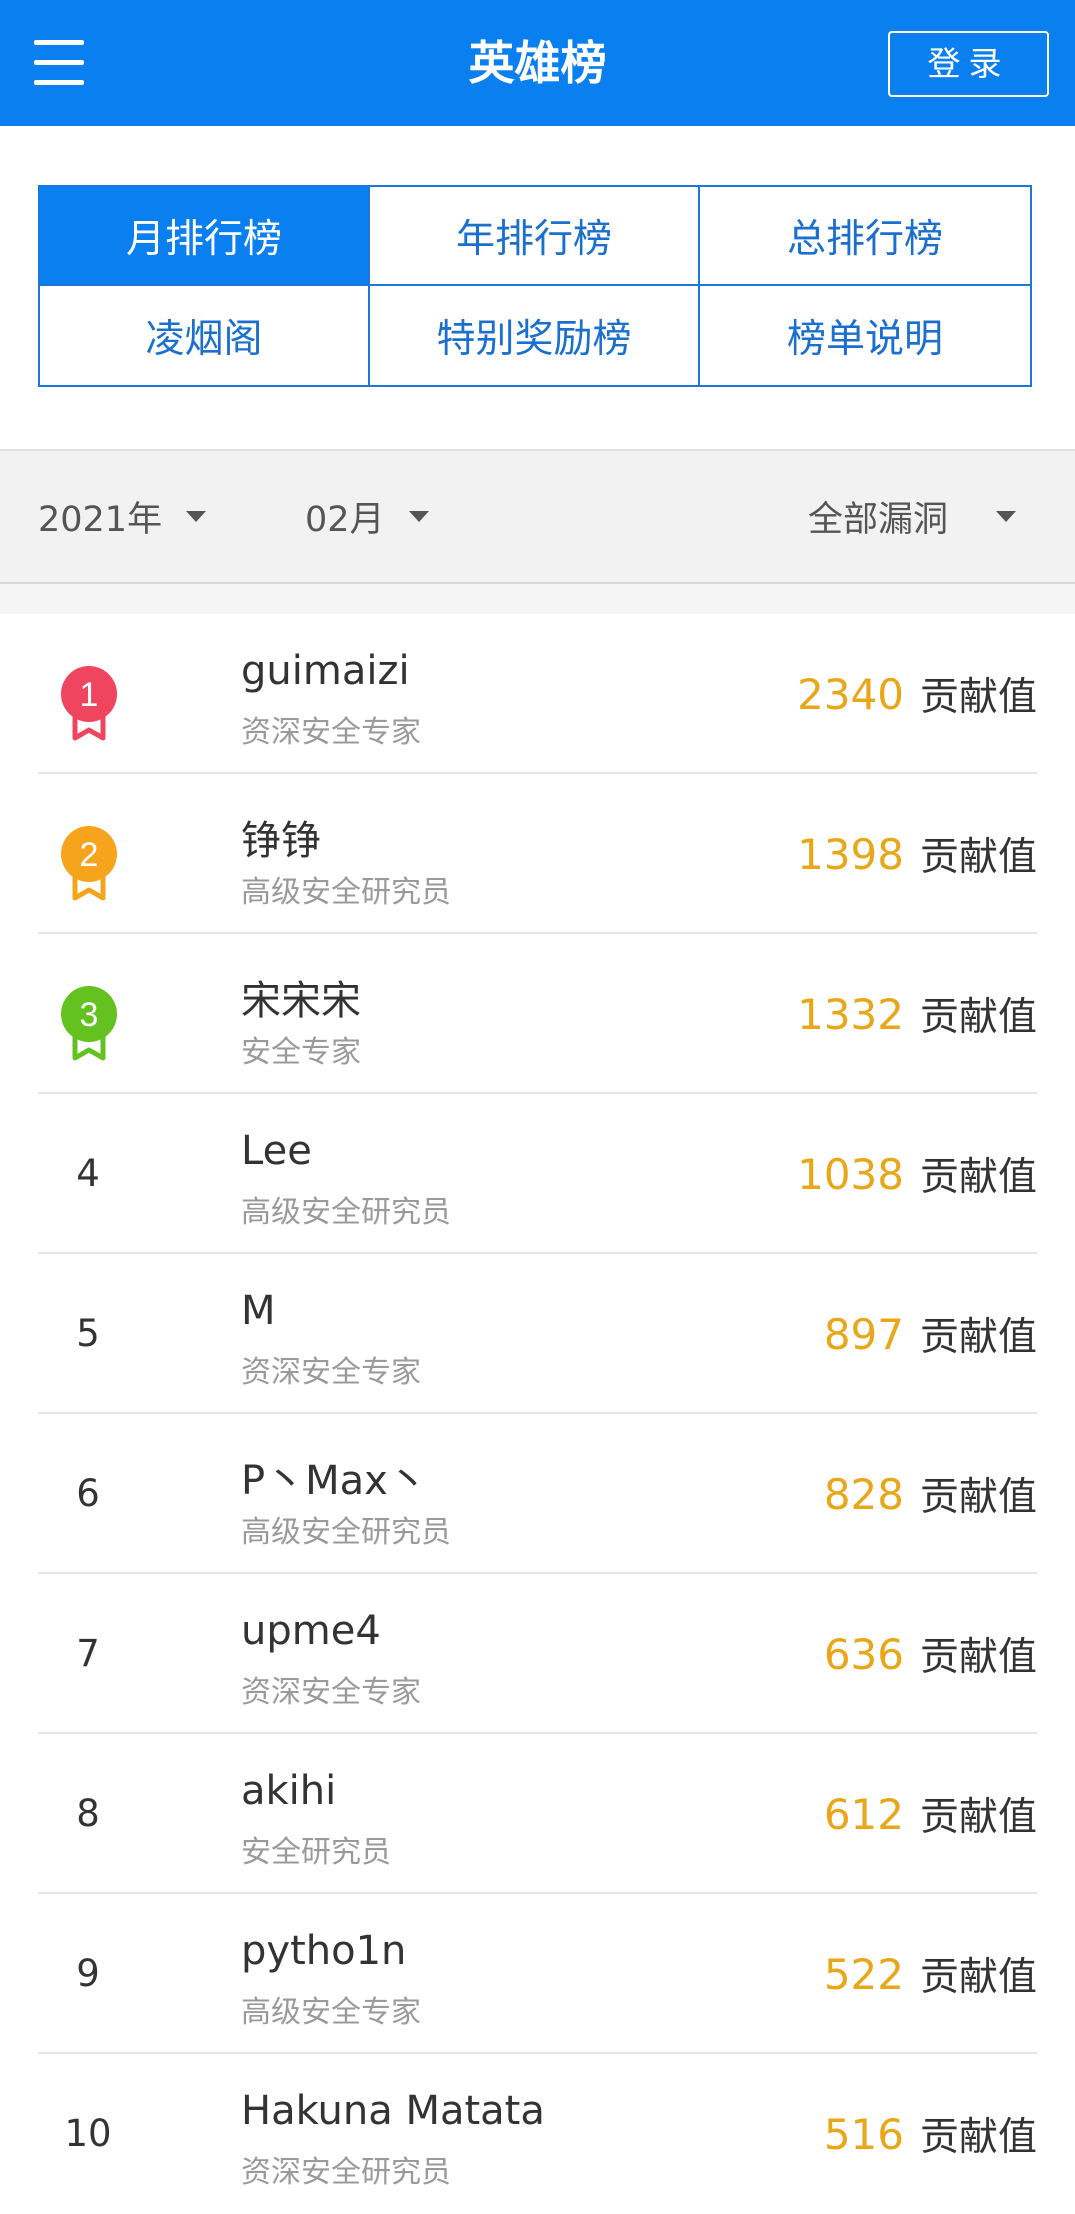  I want to click on user-name: upme4, so click(311, 1631).